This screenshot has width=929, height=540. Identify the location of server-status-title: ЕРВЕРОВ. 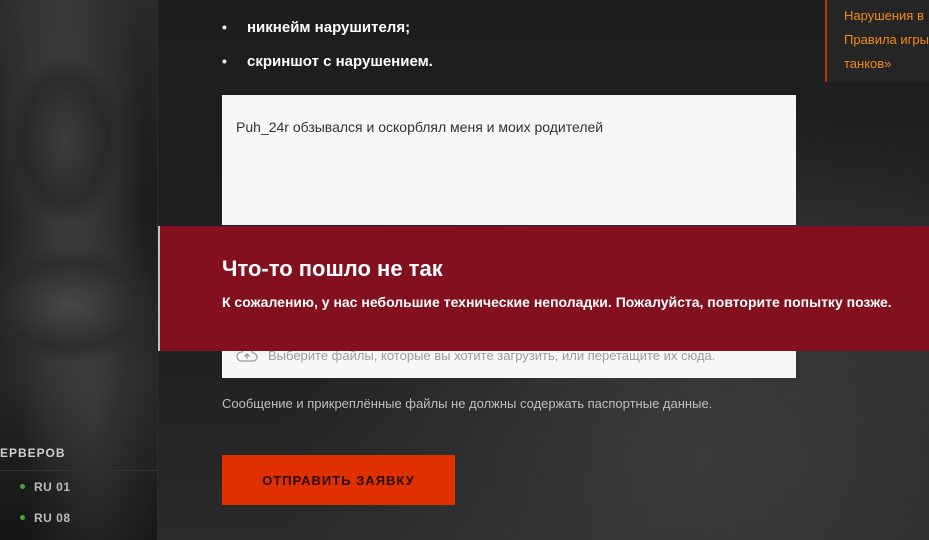
(79, 455).